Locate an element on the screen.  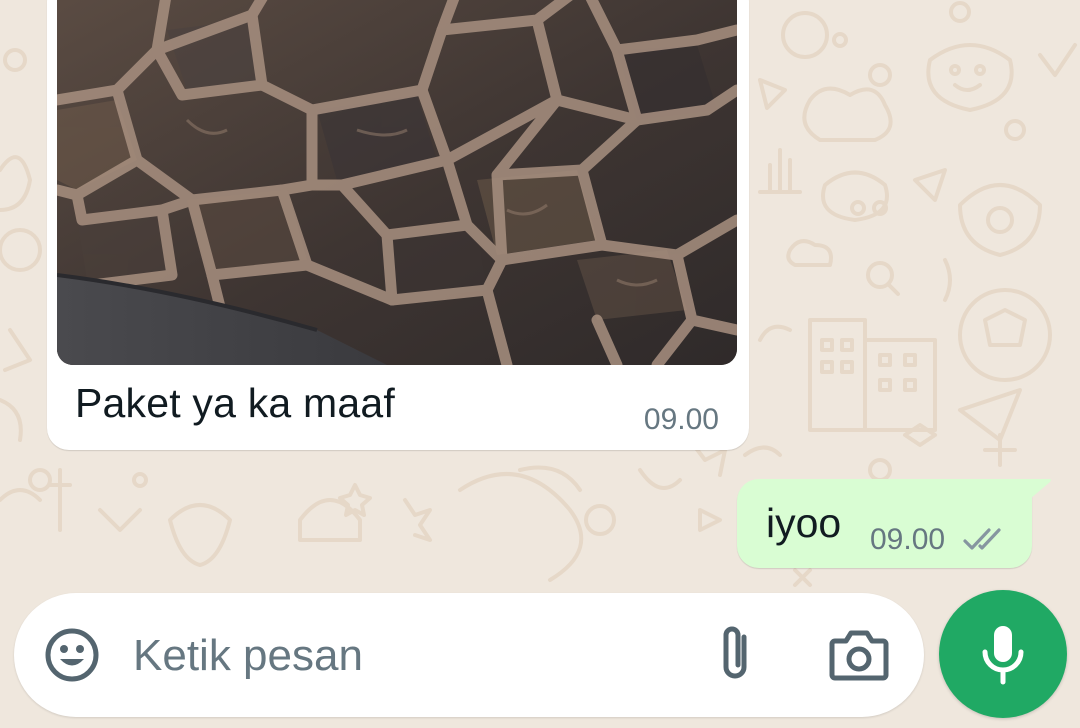
double-check-icon is located at coordinates (982, 539).